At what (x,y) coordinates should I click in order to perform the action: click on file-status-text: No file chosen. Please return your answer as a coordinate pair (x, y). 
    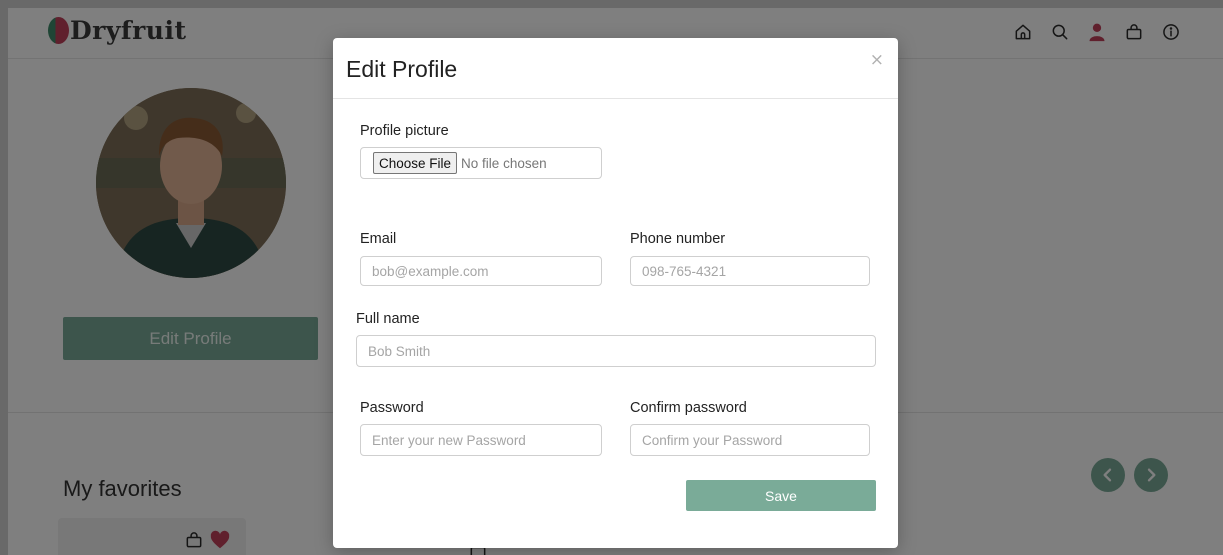
    Looking at the image, I should click on (504, 163).